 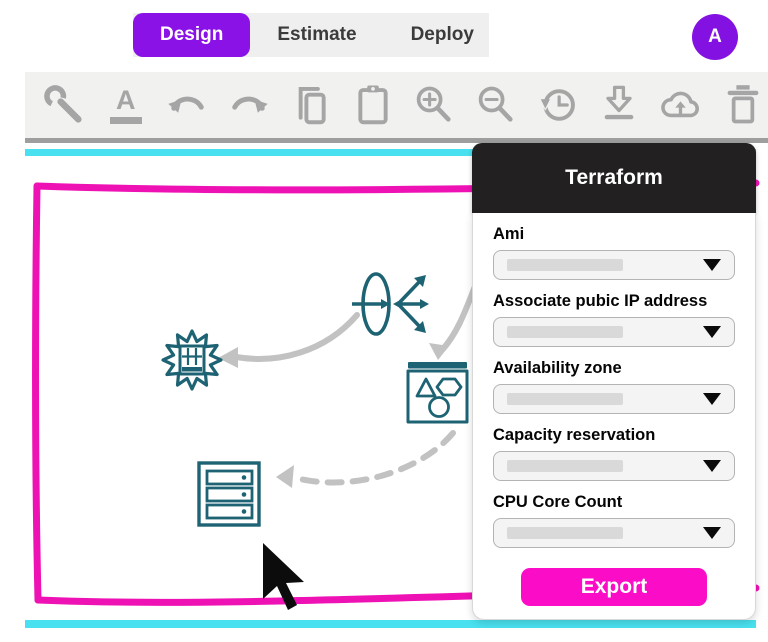 I want to click on associate-public-ip-dropdown, so click(x=614, y=332).